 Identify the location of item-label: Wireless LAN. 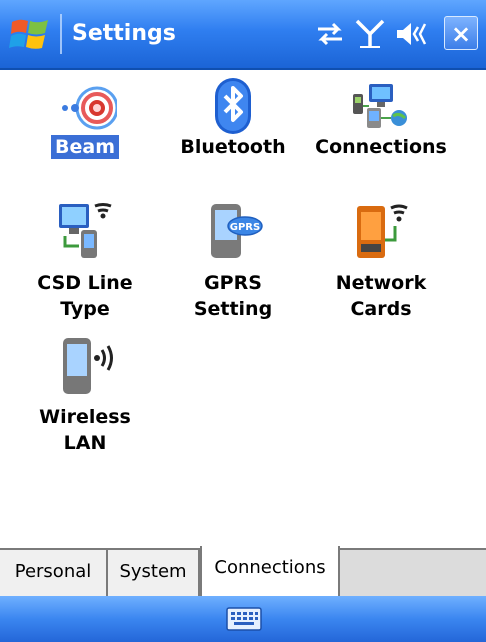
(85, 430).